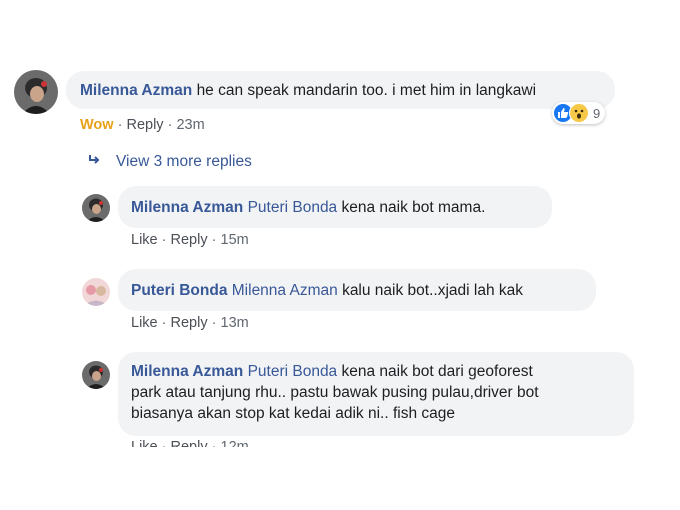 The height and width of the screenshot is (510, 680). What do you see at coordinates (97, 125) in the screenshot?
I see `reaction-button: Wow` at bounding box center [97, 125].